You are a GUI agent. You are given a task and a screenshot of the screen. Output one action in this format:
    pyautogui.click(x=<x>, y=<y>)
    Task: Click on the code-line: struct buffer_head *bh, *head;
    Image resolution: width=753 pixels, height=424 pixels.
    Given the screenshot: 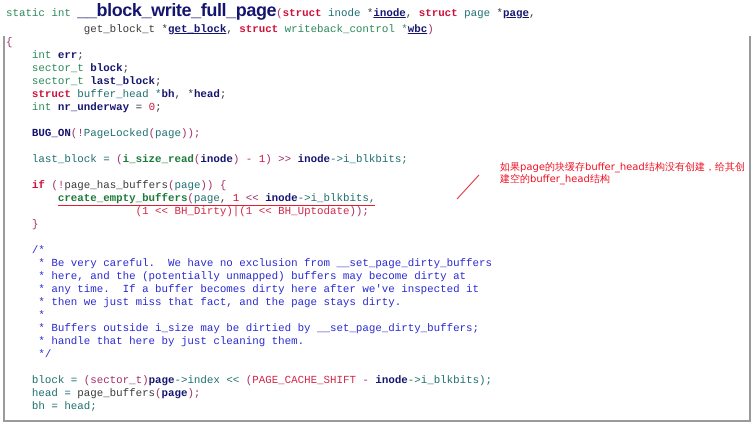 What is the action you would take?
    pyautogui.click(x=128, y=95)
    